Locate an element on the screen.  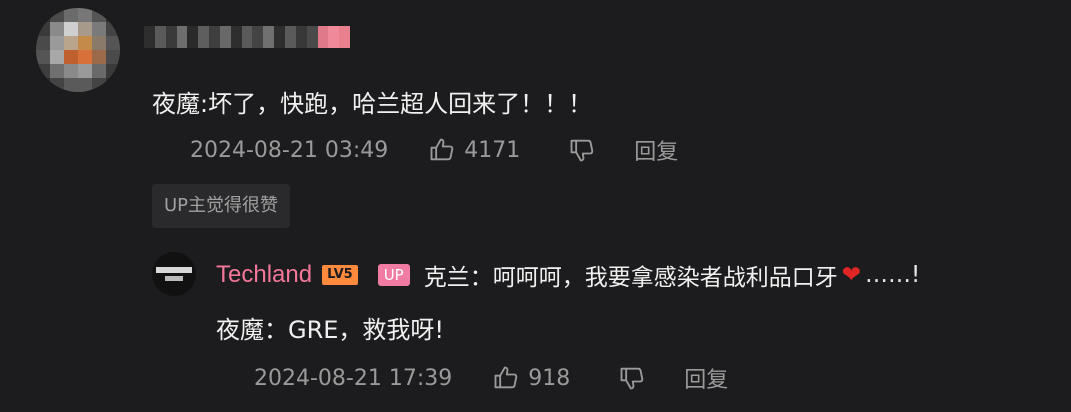
comment-text: 夜魔:坏了，快跑，哈兰超人回来了！！！ is located at coordinates (372, 104).